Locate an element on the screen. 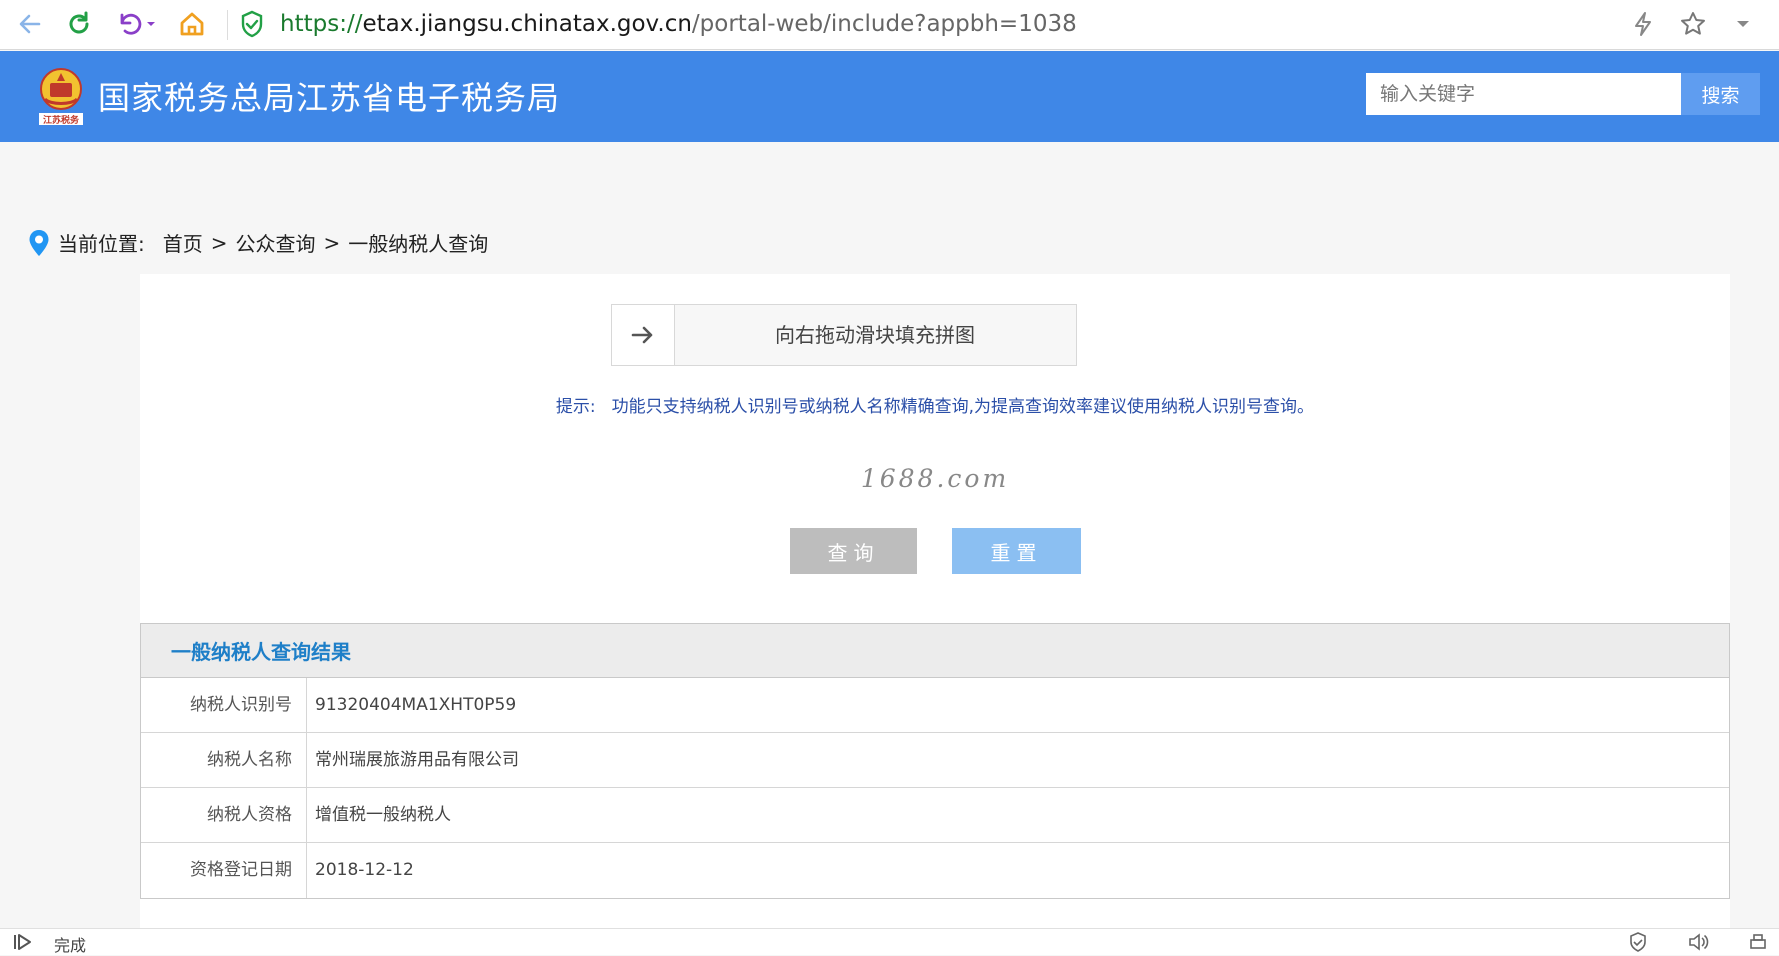 The image size is (1779, 956). print-icon is located at coordinates (1758, 942).